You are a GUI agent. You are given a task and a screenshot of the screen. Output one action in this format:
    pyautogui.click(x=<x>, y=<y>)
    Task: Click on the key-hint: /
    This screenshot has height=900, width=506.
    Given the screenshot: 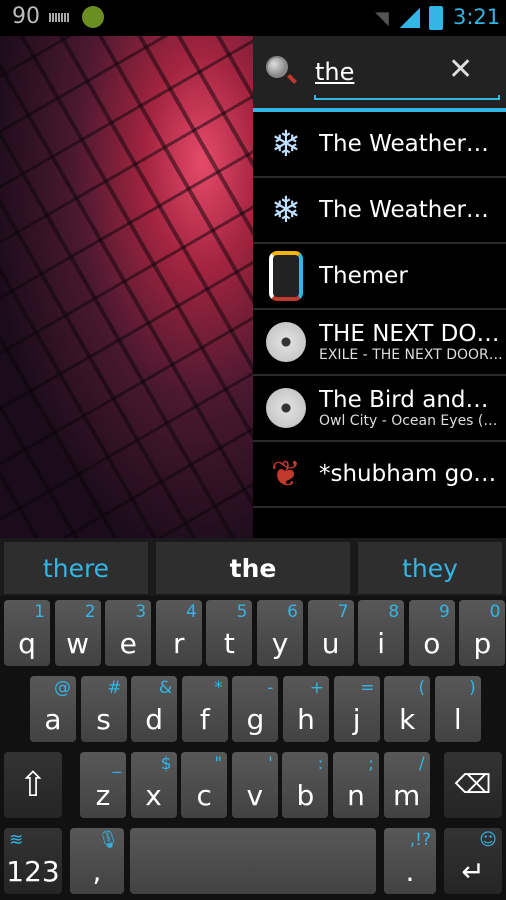 What is the action you would take?
    pyautogui.click(x=421, y=764)
    